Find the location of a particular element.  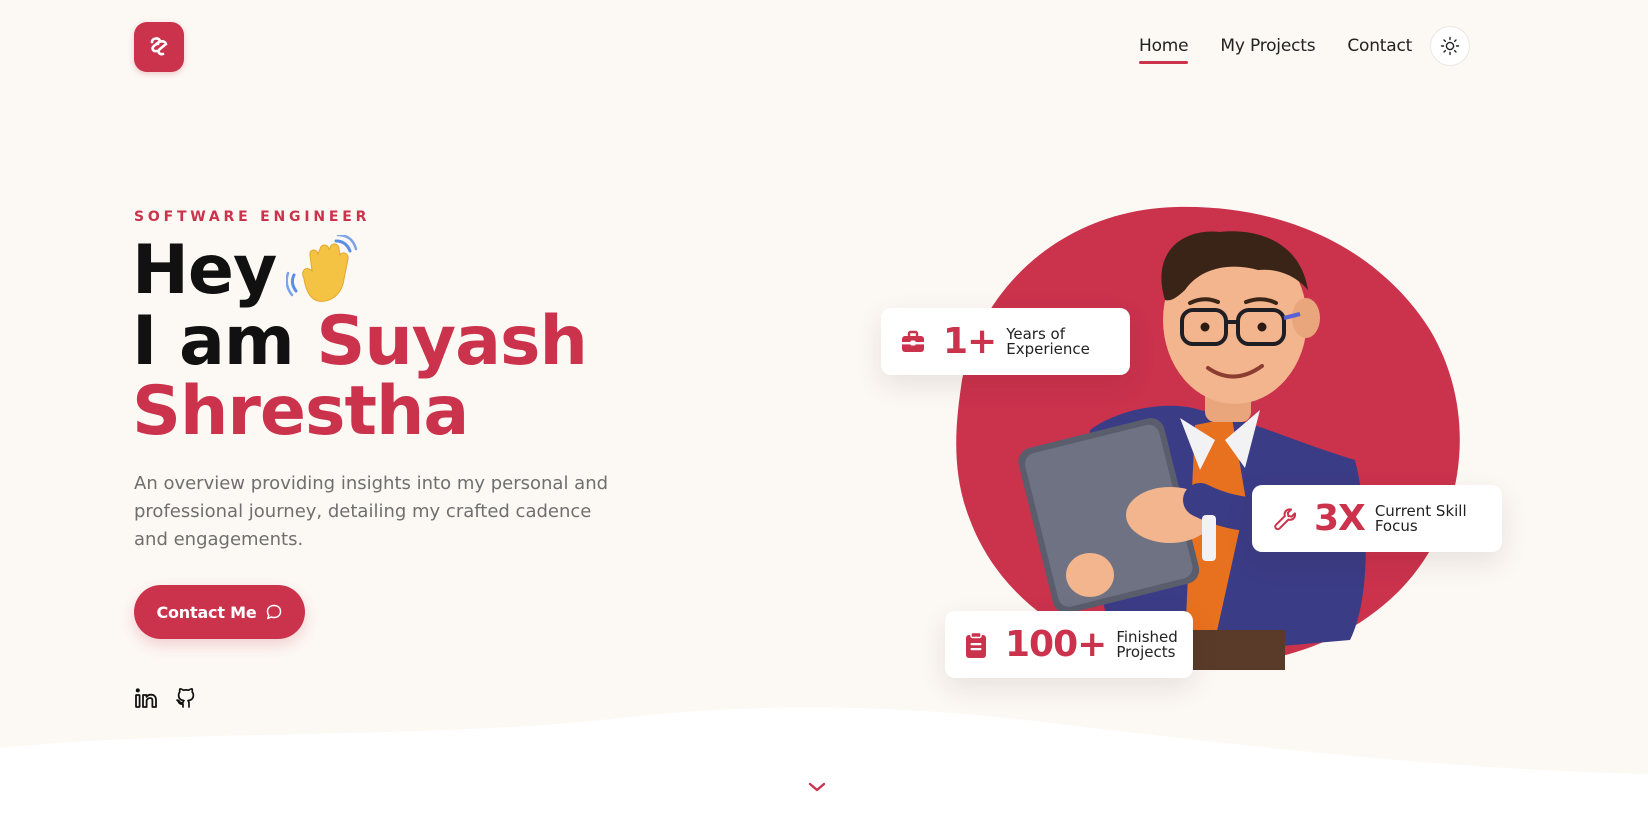

stat-label: Finished Projects is located at coordinates (1147, 644).